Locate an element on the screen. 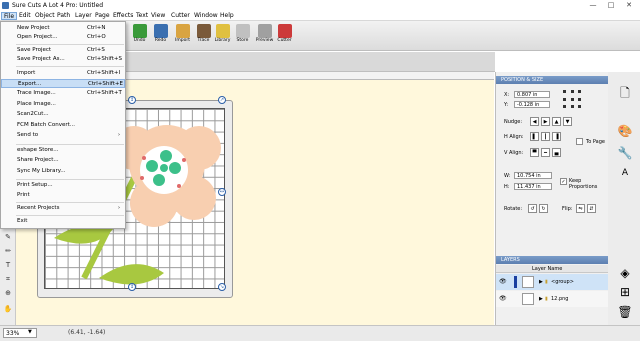  height-field: 11.437 in is located at coordinates (533, 186).